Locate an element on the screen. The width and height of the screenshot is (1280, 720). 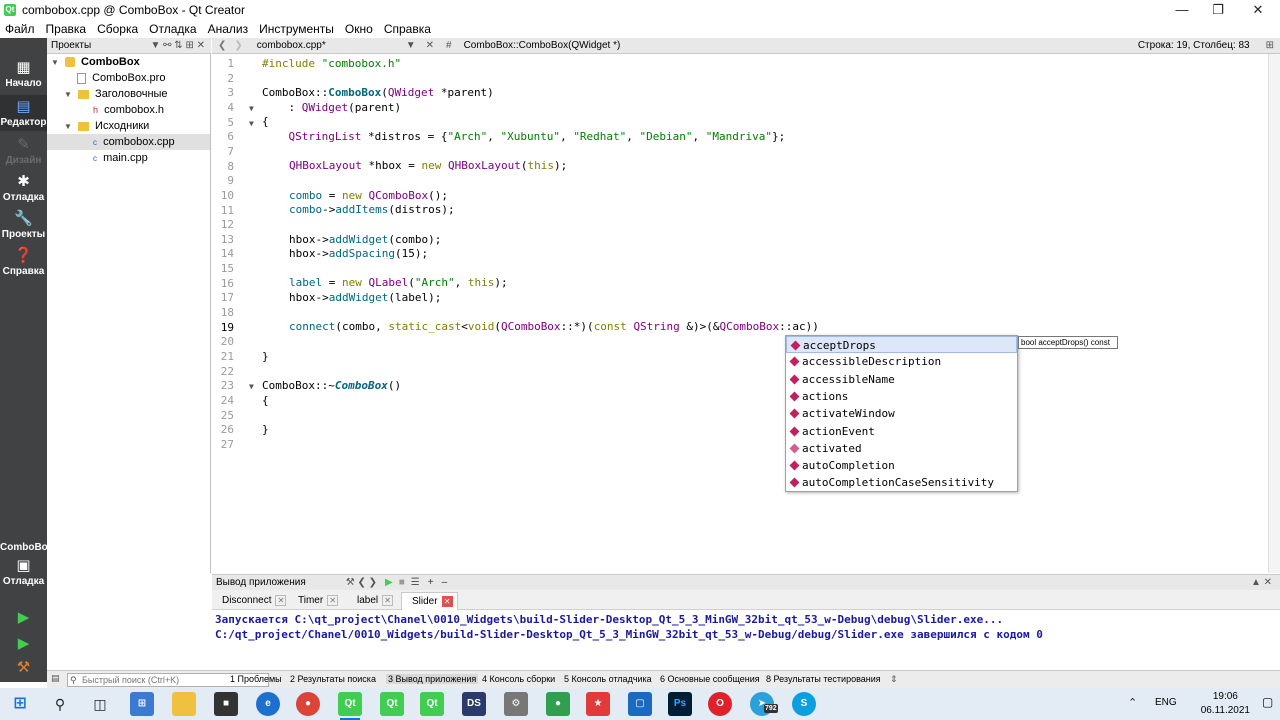
tree-node-combobox-cpp: c combobox.cpp is located at coordinates (128, 142).